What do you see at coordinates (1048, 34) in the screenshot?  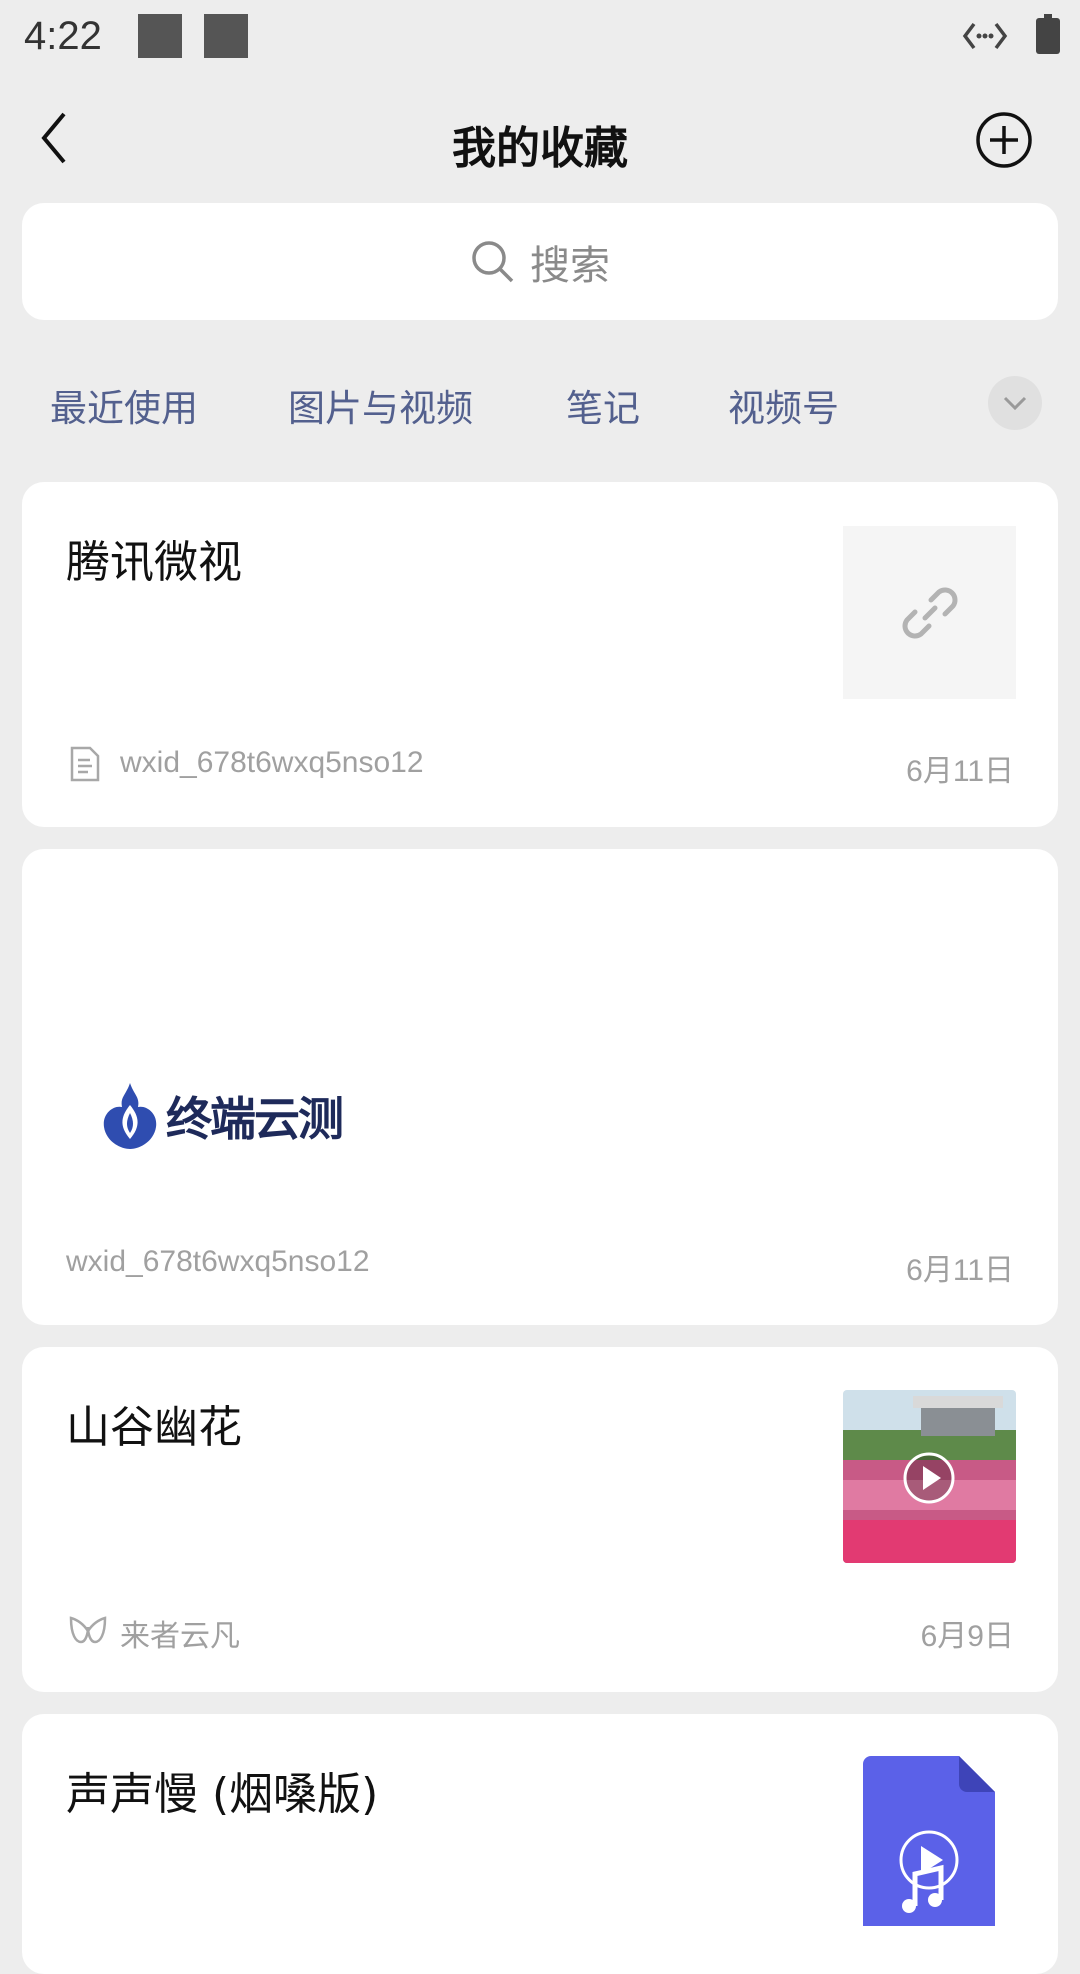 I see `battery-icon` at bounding box center [1048, 34].